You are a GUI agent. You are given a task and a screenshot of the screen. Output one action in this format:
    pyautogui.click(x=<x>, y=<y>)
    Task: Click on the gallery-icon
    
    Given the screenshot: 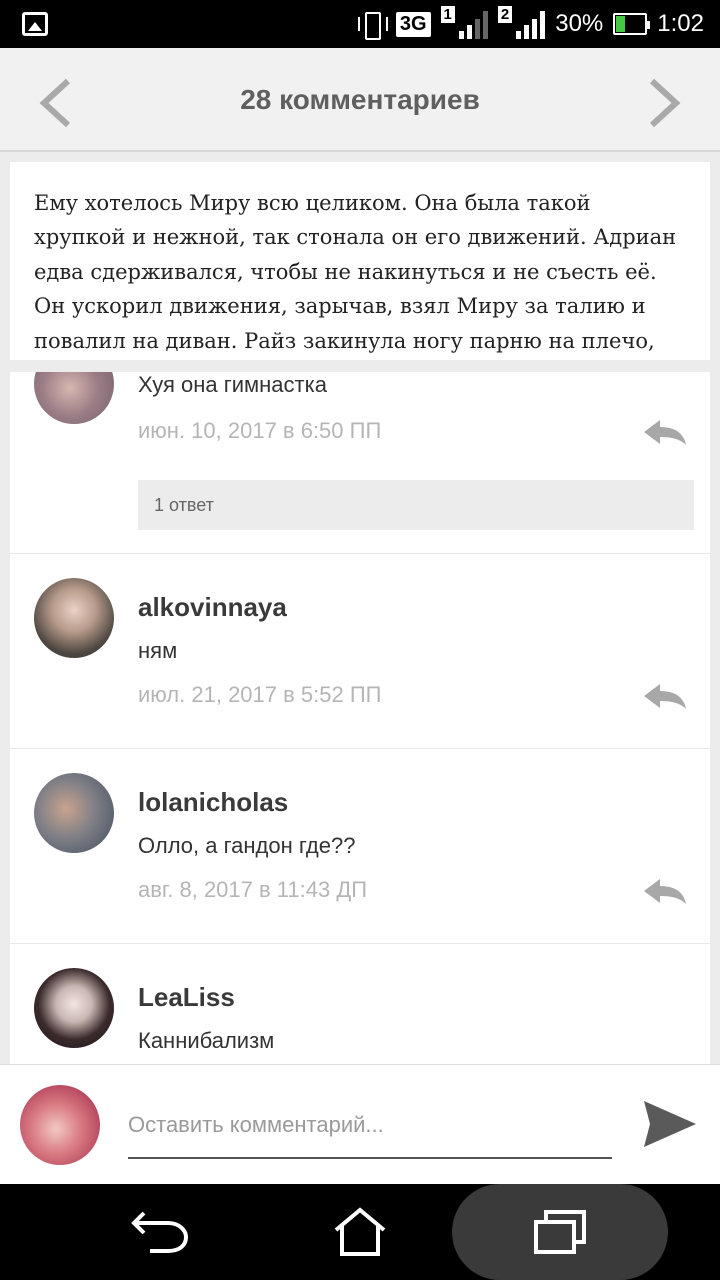 What is the action you would take?
    pyautogui.click(x=35, y=24)
    